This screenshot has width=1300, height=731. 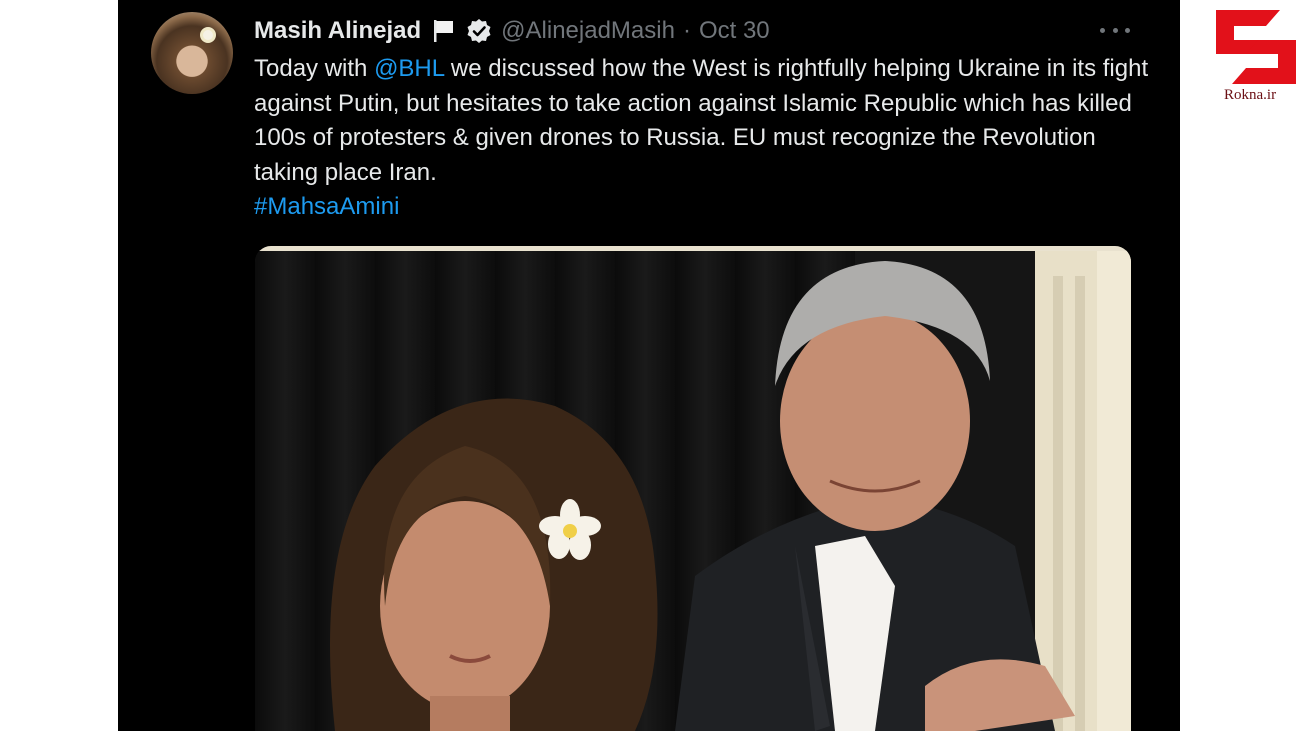 What do you see at coordinates (1250, 95) in the screenshot?
I see `watermark-site: Rokna.ir` at bounding box center [1250, 95].